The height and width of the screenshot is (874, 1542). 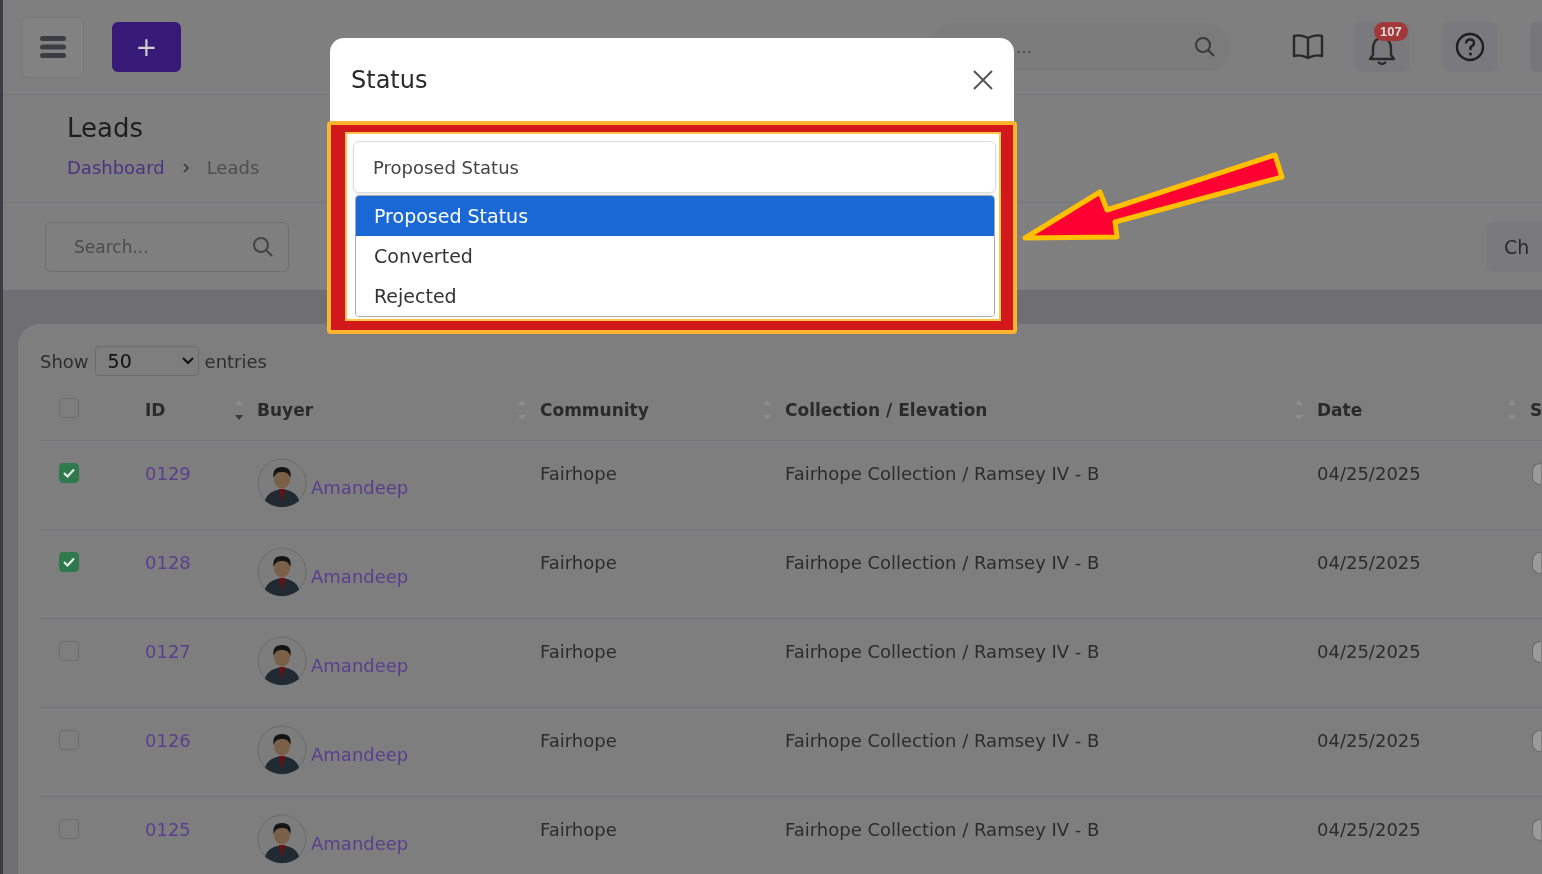 What do you see at coordinates (168, 740) in the screenshot?
I see `lead-id-link: 0126` at bounding box center [168, 740].